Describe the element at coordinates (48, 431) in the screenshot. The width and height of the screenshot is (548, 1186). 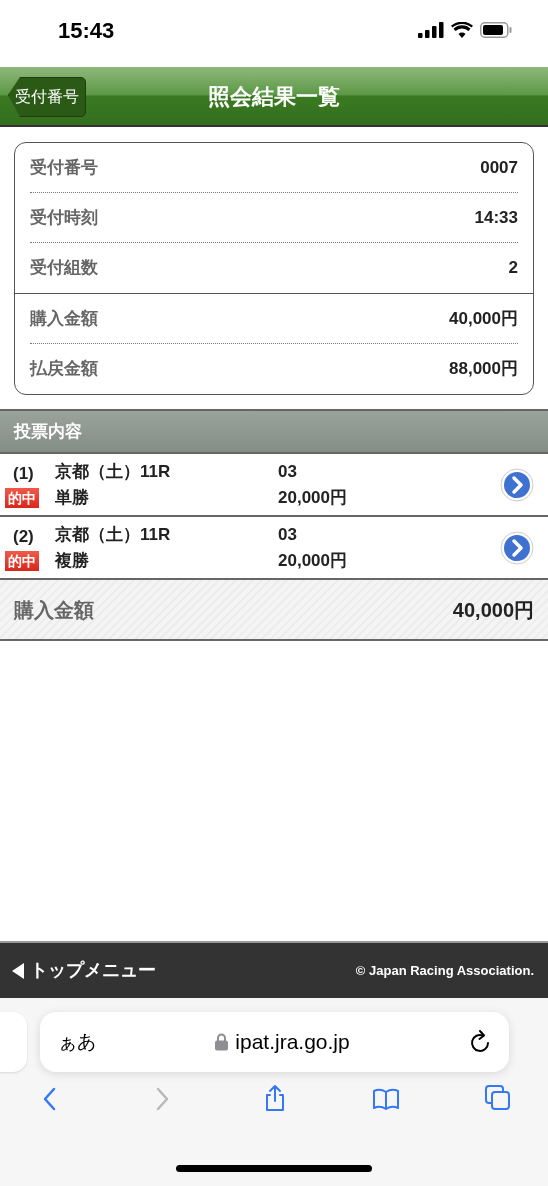
I see `section-title: 投票内容` at that location.